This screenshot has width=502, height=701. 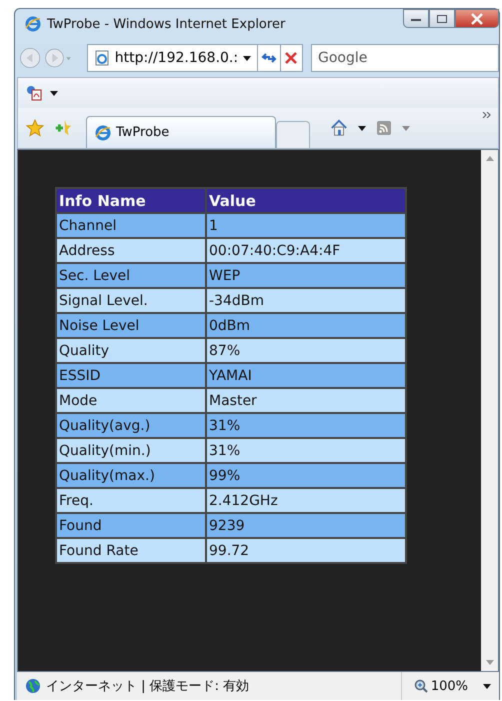 What do you see at coordinates (131, 425) in the screenshot?
I see `table-cell: Quality(avg.)` at bounding box center [131, 425].